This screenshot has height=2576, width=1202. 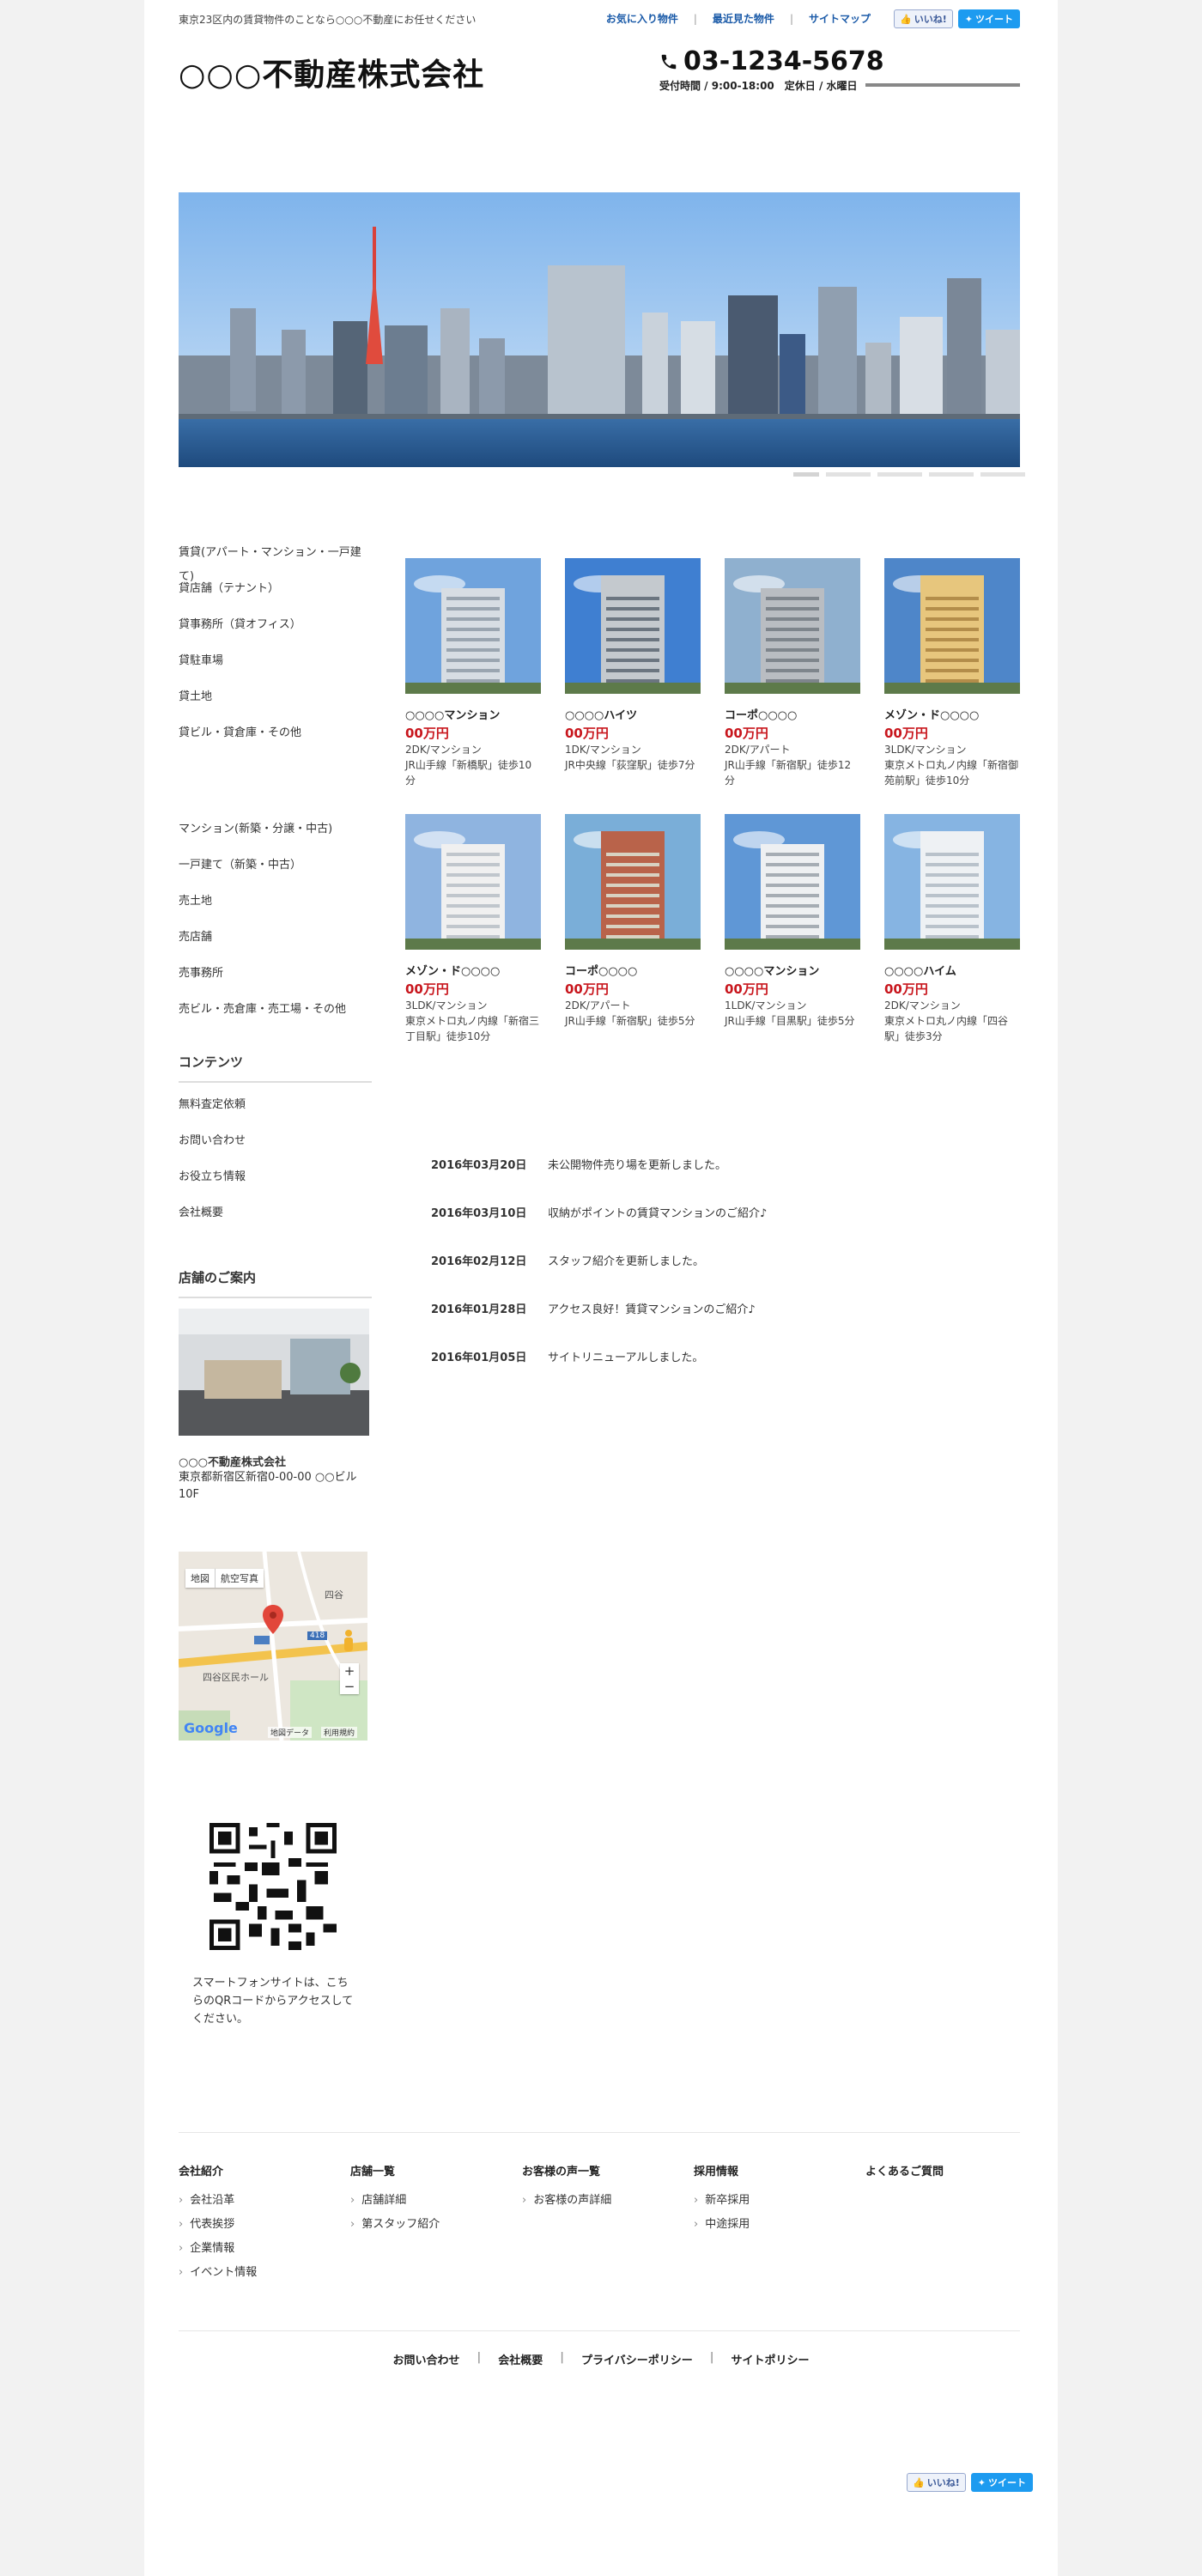 I want to click on sidebar-item-sale-other: 売ビル・売倉庫・売工場・その他, so click(x=275, y=1016).